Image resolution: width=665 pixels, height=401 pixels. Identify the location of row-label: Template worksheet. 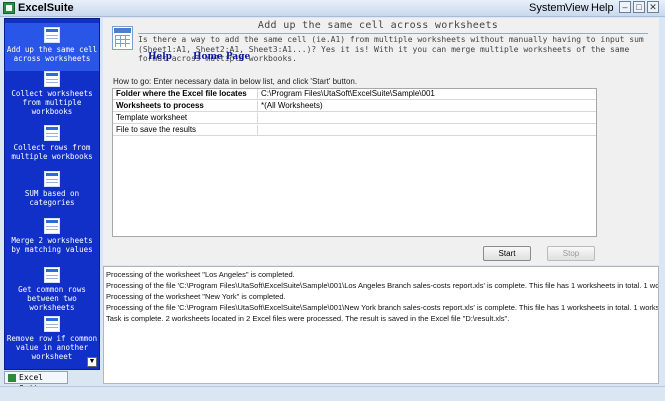
(185, 118).